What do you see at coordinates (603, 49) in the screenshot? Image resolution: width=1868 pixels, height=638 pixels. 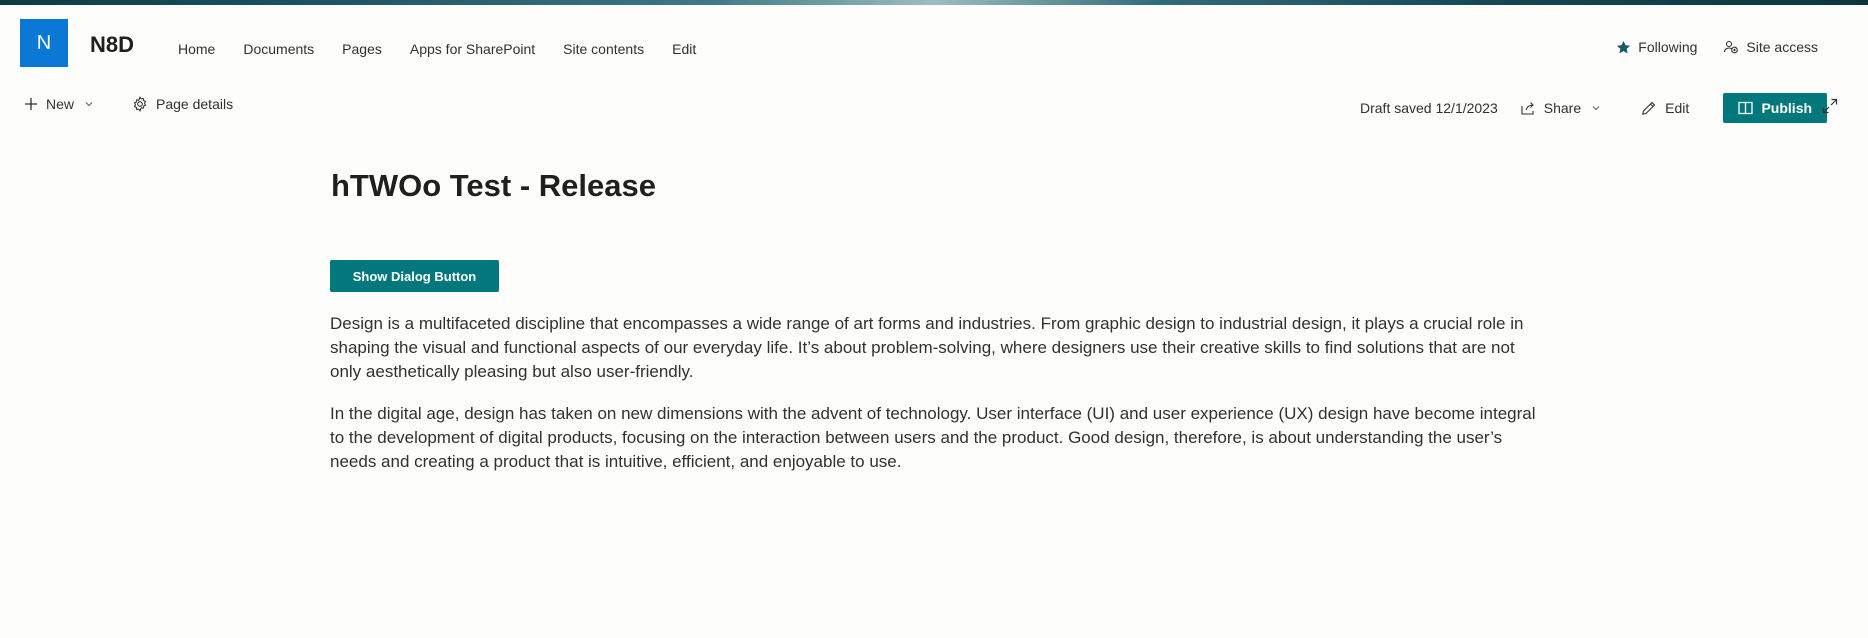 I see `nav-item-site-contents: Site contents` at bounding box center [603, 49].